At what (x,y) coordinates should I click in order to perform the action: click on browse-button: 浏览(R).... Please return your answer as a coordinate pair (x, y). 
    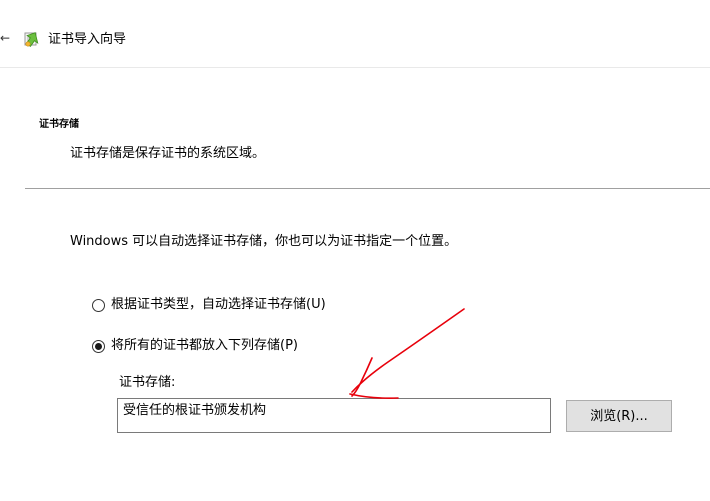
    Looking at the image, I should click on (619, 416).